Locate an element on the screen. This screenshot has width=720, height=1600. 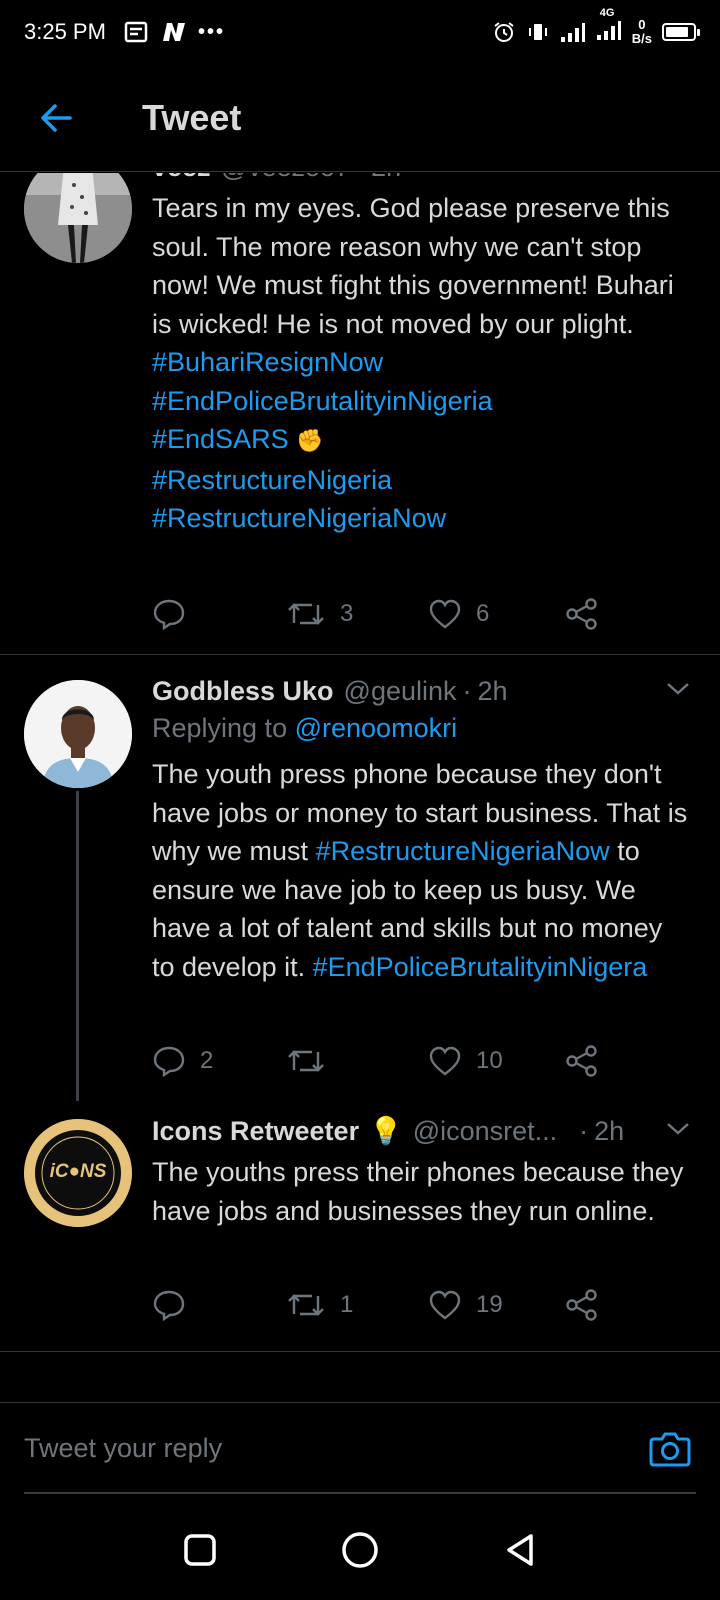
home-button is located at coordinates (360, 1550).